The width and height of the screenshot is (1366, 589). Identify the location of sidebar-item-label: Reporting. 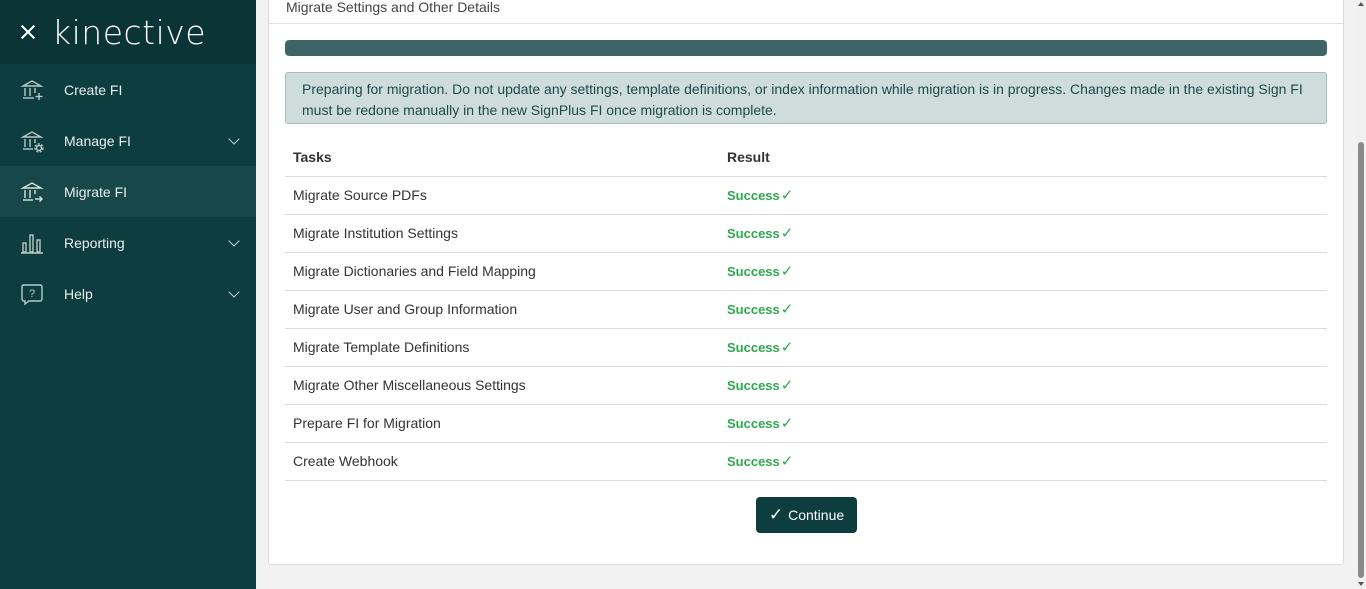
(94, 242).